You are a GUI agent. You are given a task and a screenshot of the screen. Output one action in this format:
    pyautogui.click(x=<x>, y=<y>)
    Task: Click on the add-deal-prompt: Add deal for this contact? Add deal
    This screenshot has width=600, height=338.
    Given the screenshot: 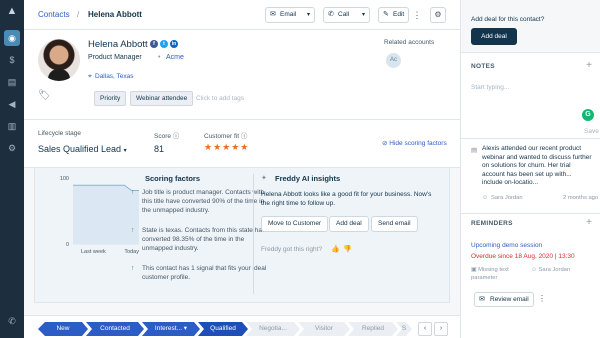 What is the action you would take?
    pyautogui.click(x=530, y=26)
    